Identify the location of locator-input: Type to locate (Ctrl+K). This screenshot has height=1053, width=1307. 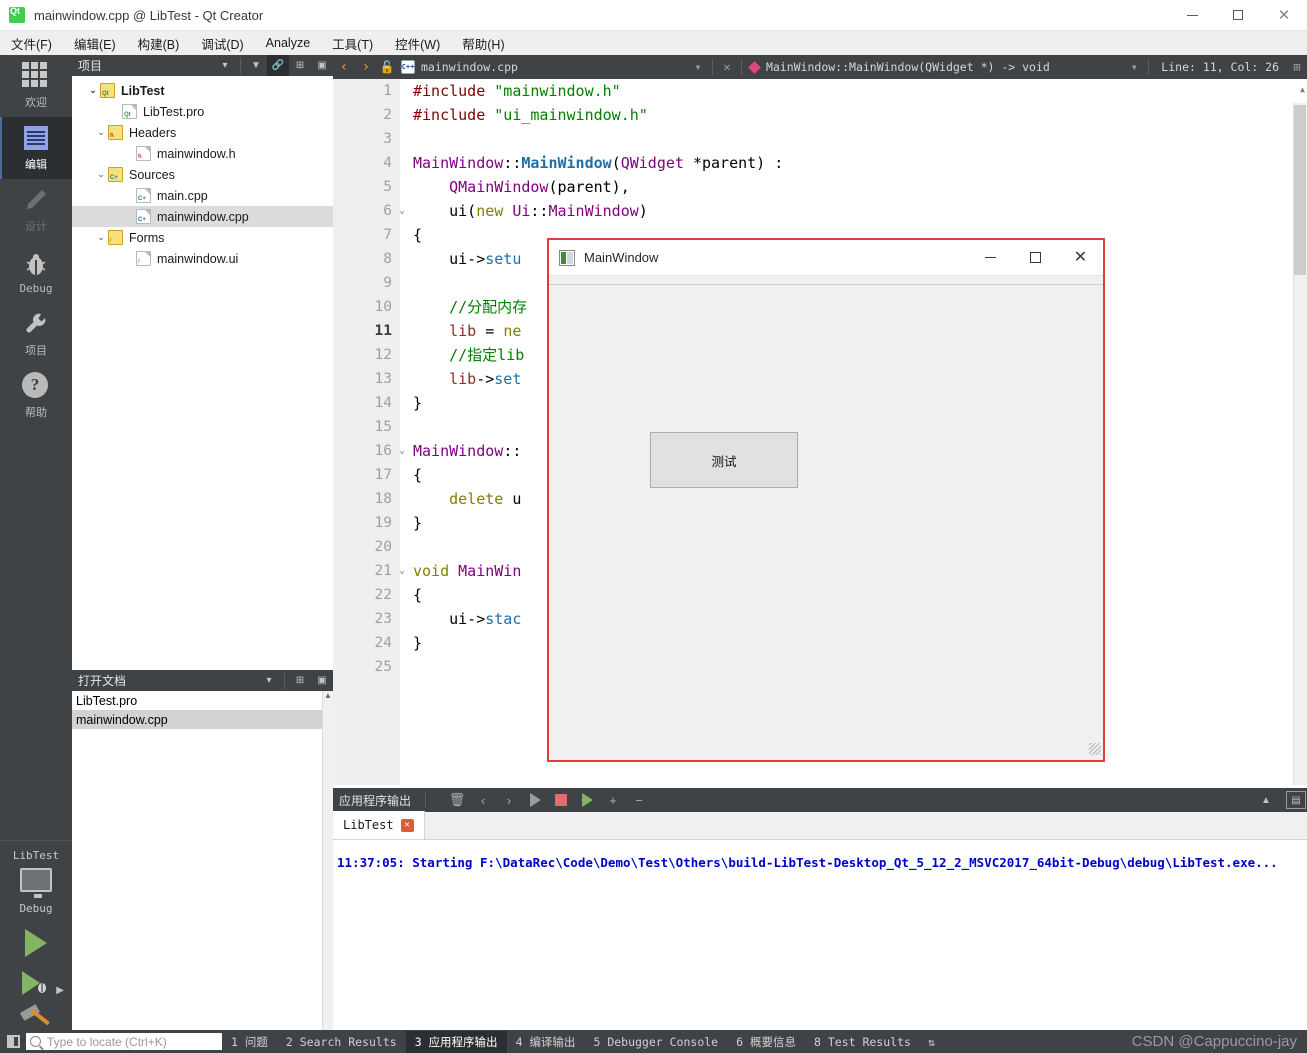
(124, 1041).